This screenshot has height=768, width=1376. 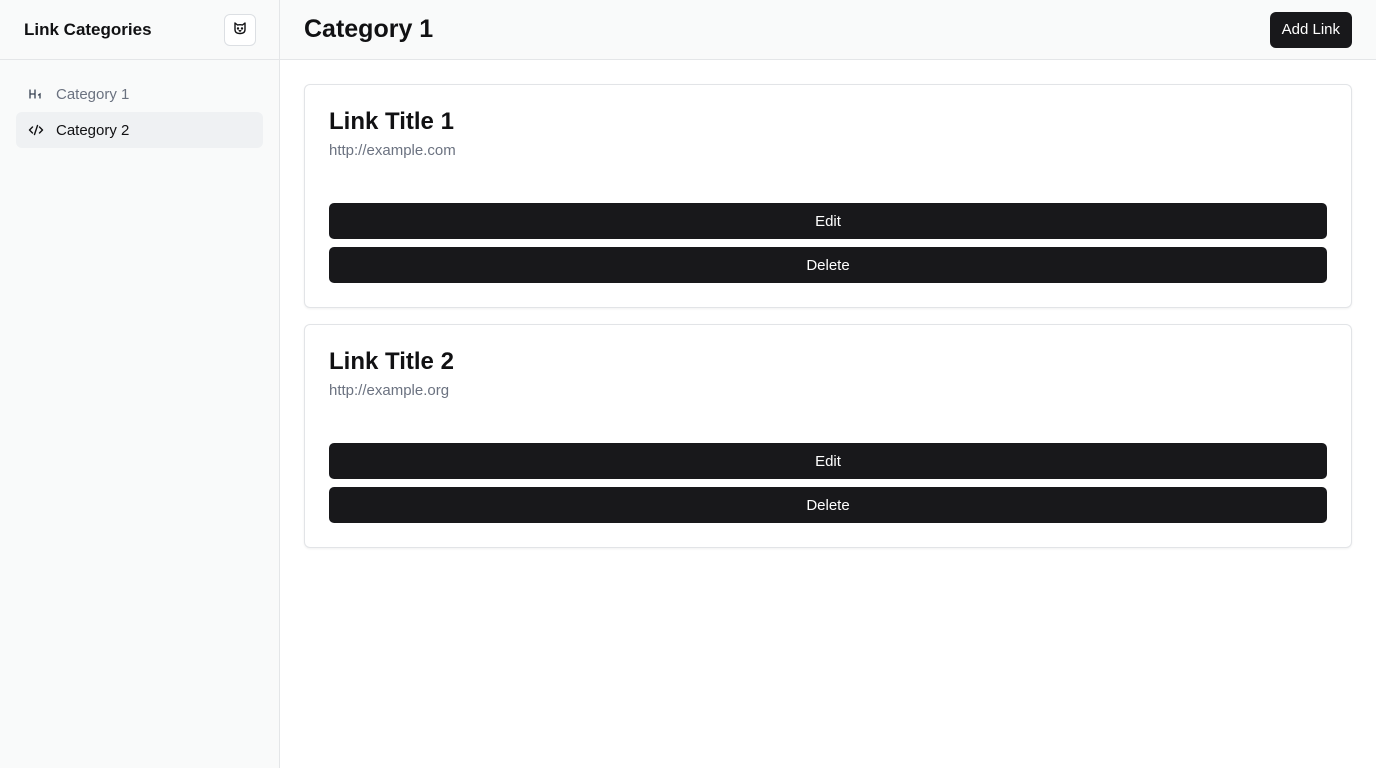 What do you see at coordinates (389, 390) in the screenshot?
I see `link-url: http://example.org` at bounding box center [389, 390].